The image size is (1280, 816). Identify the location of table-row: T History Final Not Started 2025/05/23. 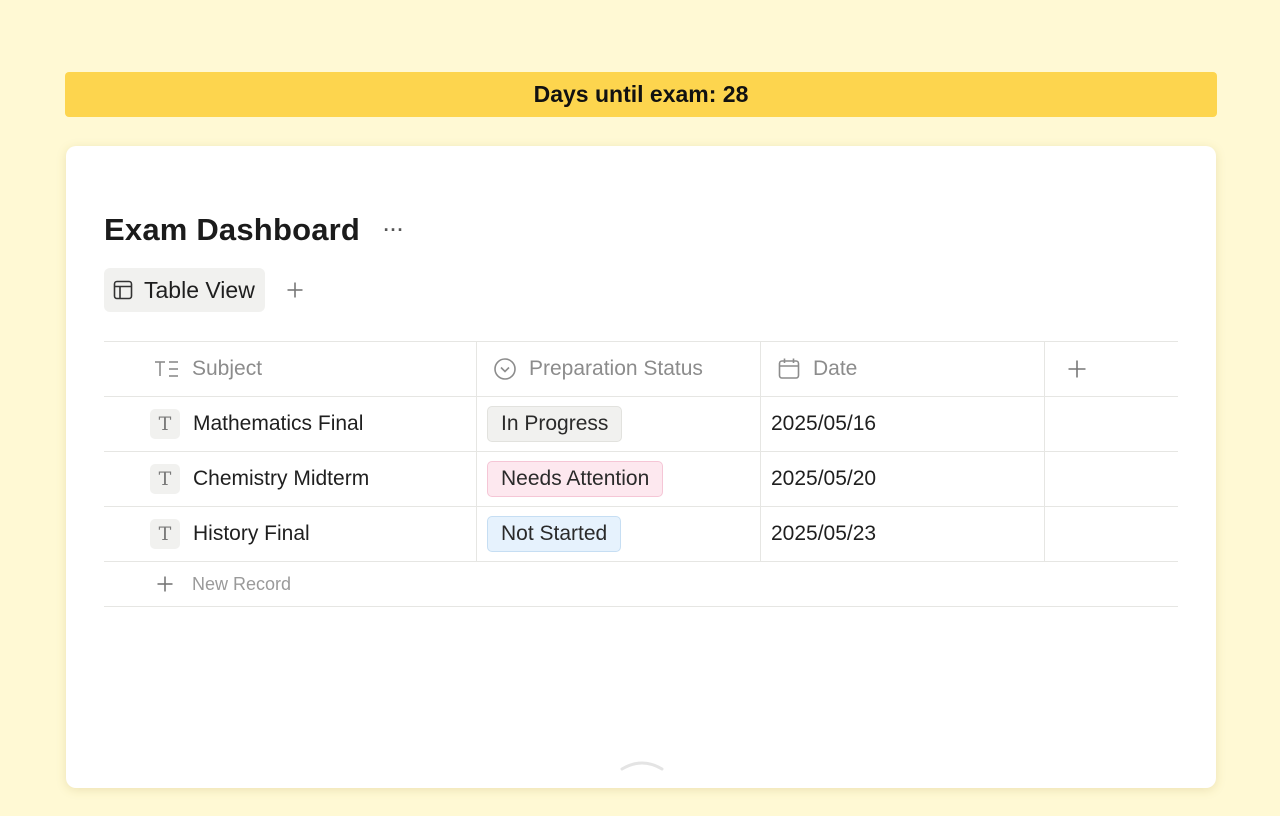
(641, 534).